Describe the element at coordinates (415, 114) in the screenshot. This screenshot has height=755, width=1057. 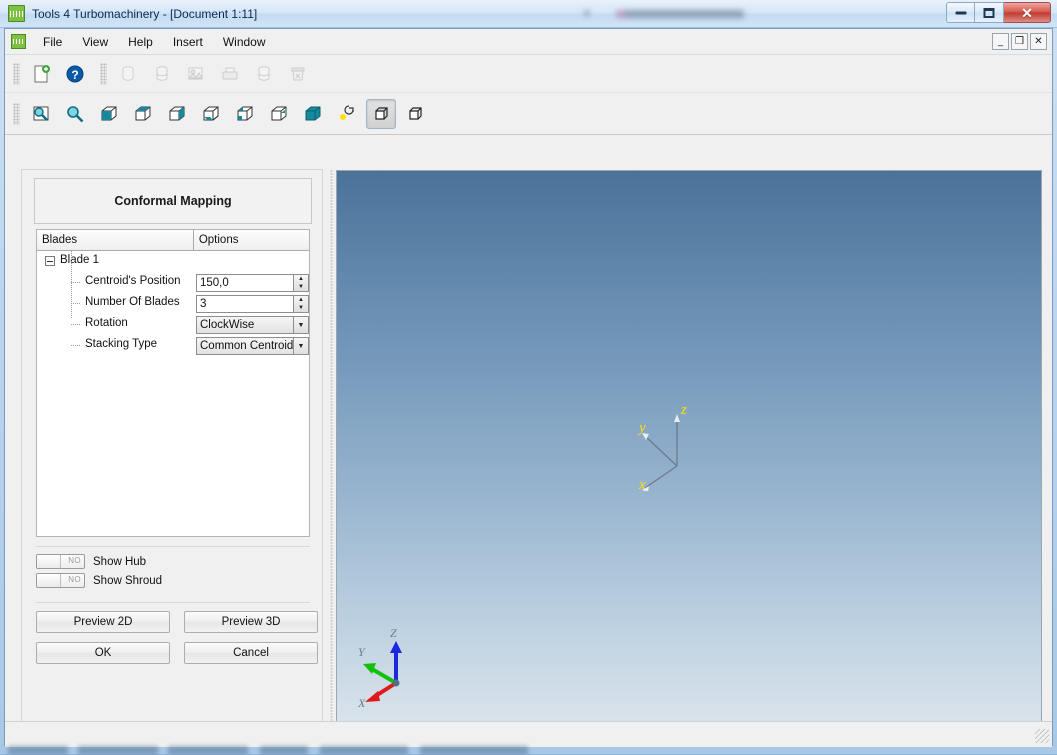
I see `wireframe-view-button` at that location.